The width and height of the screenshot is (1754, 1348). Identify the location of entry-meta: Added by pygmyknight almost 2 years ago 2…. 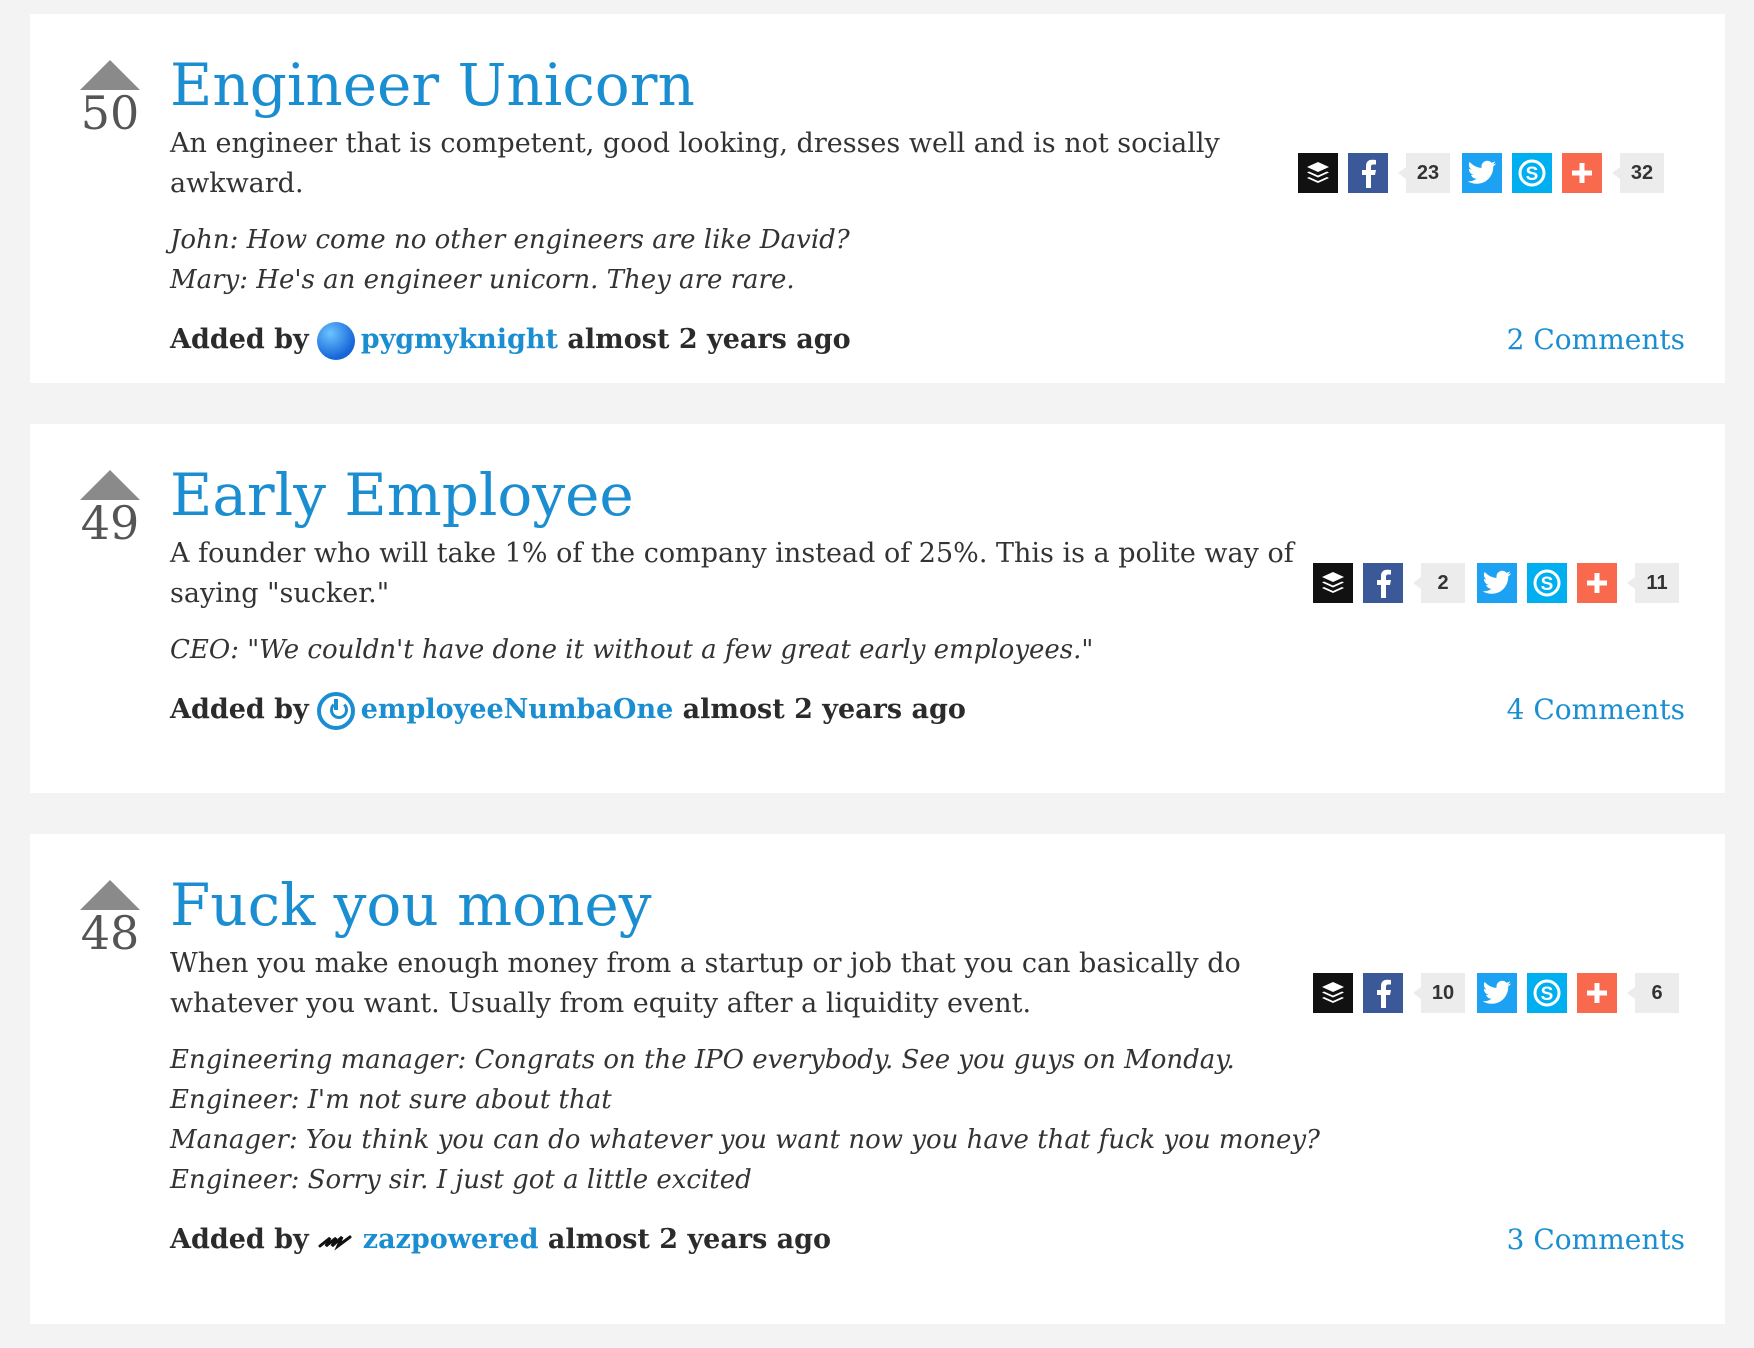
(927, 340).